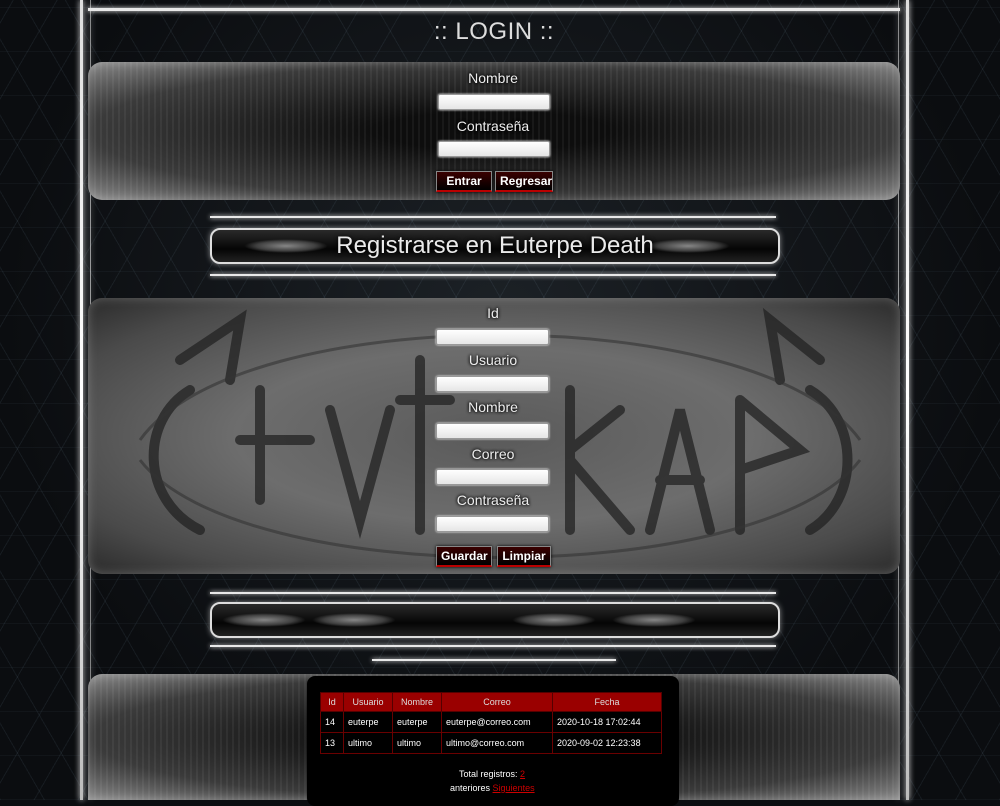 This screenshot has height=806, width=1000. I want to click on table-header-row: Id Usuario Nombre Correo Fecha, so click(491, 702).